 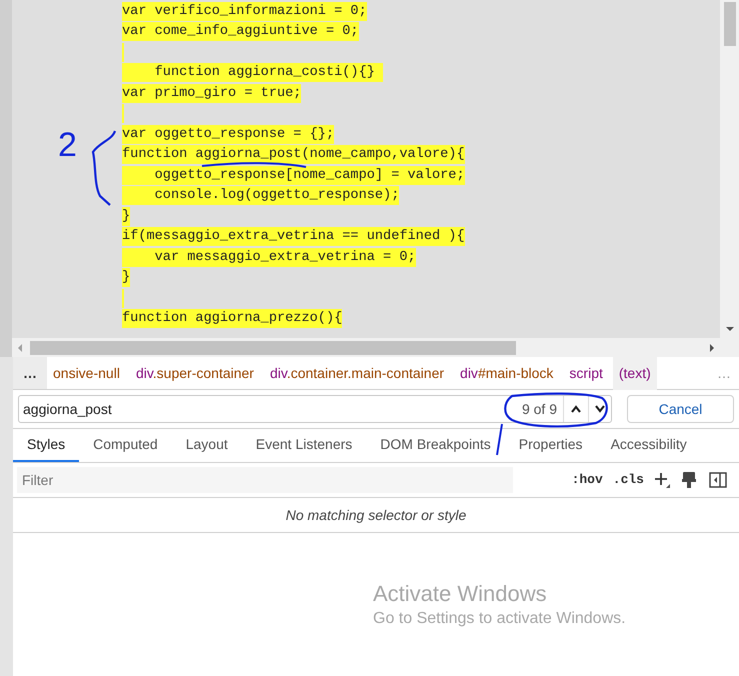 What do you see at coordinates (712, 347) in the screenshot?
I see `right-arrow-icon` at bounding box center [712, 347].